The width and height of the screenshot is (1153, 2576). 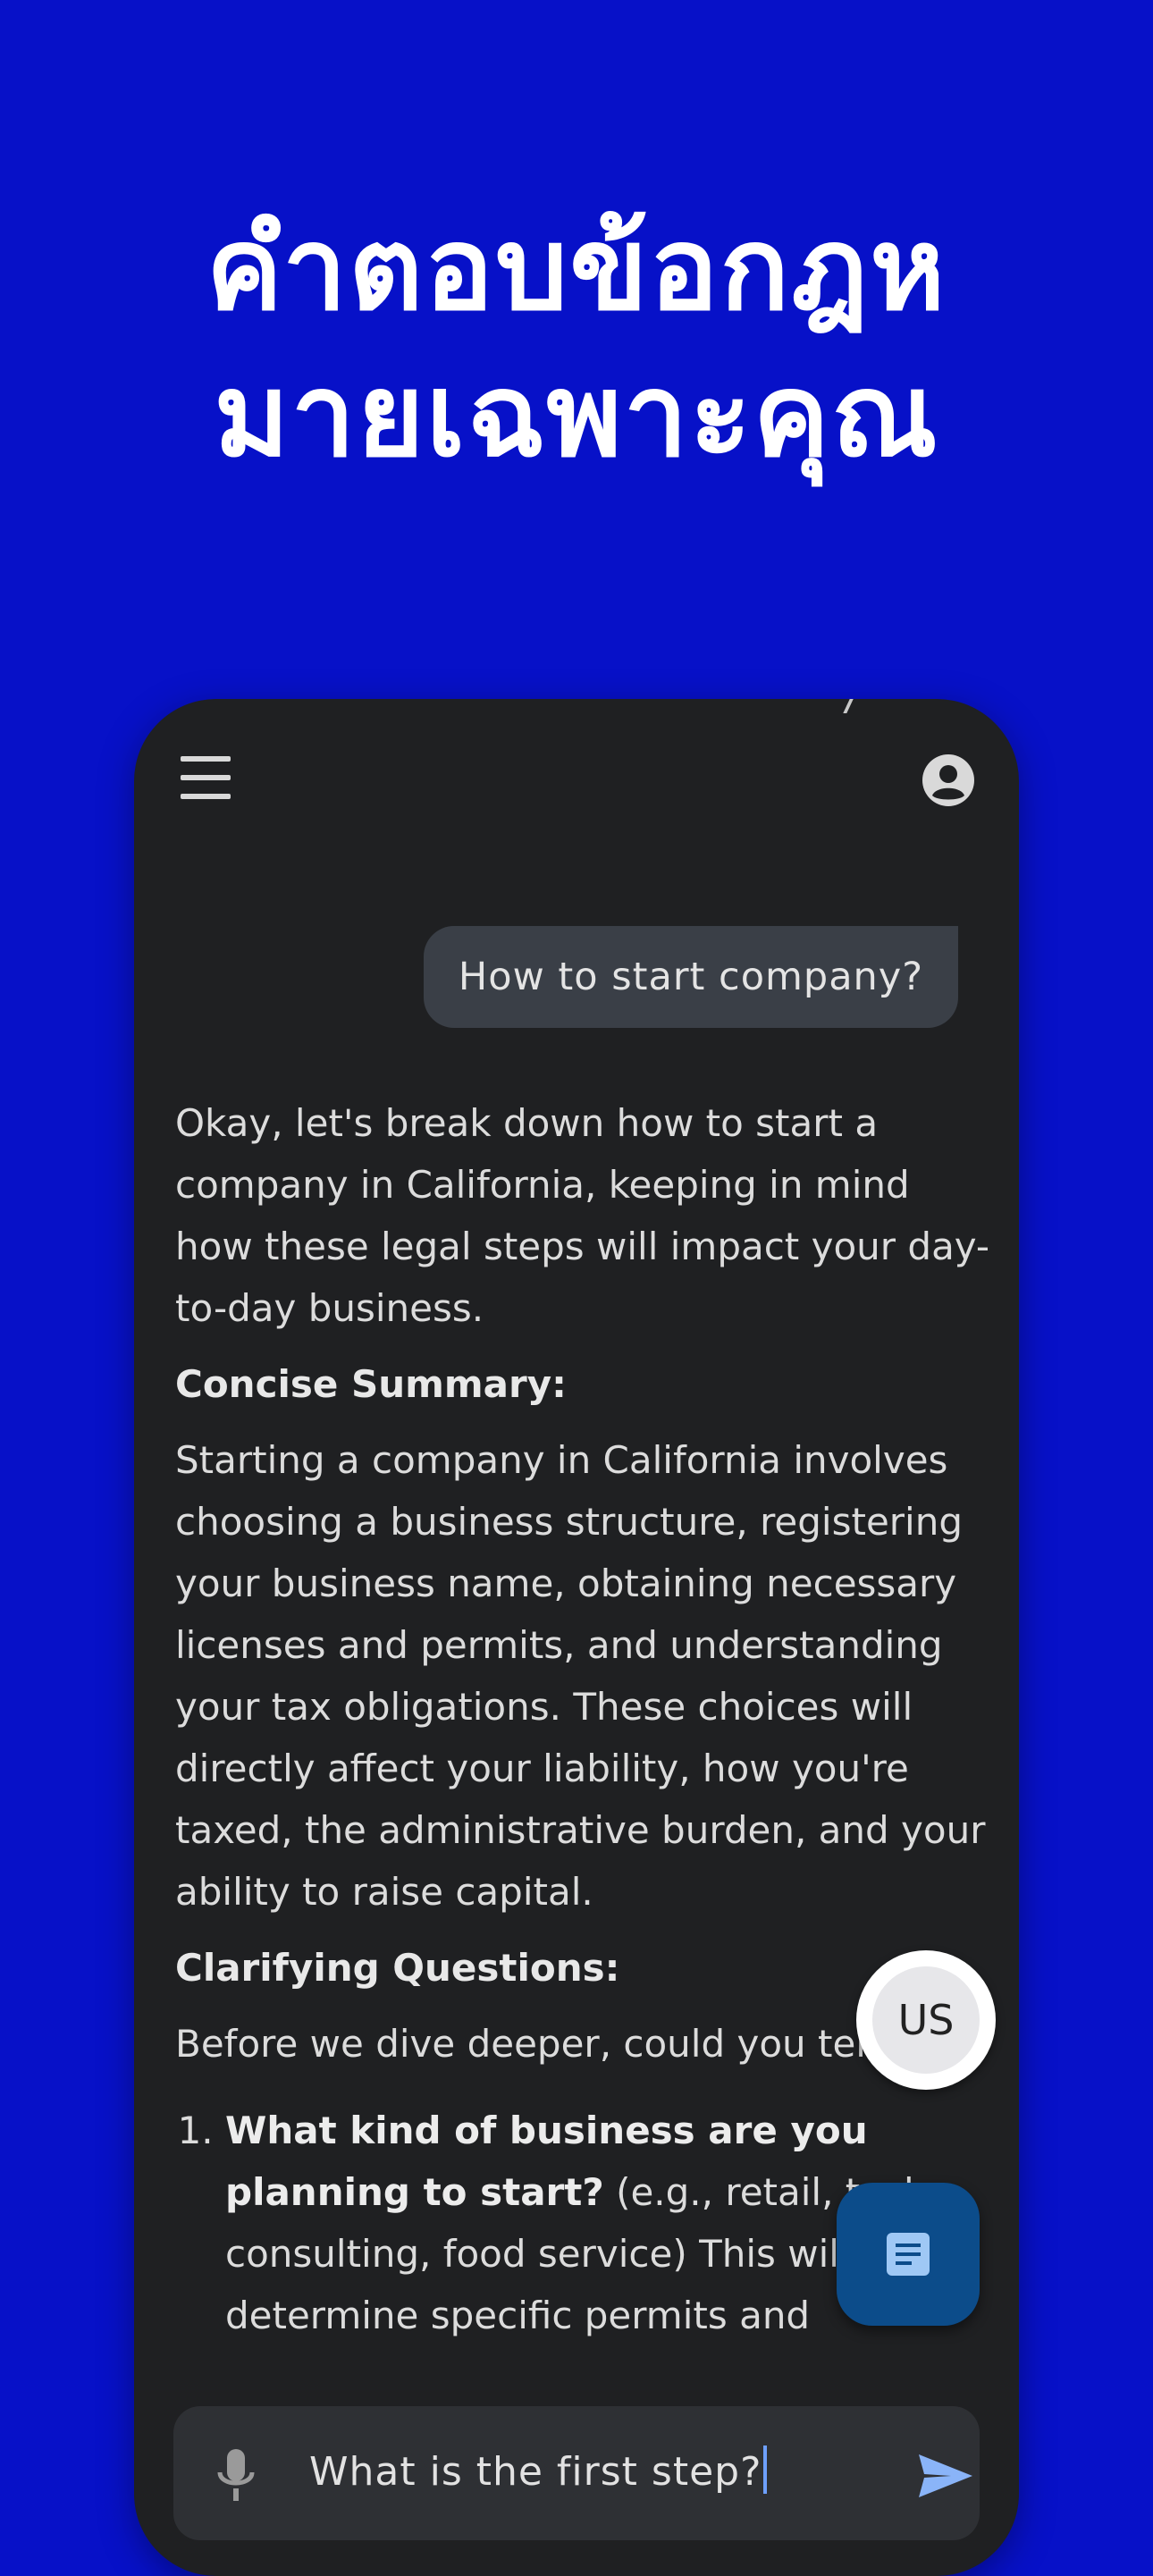 I want to click on account-circle-icon, so click(x=949, y=781).